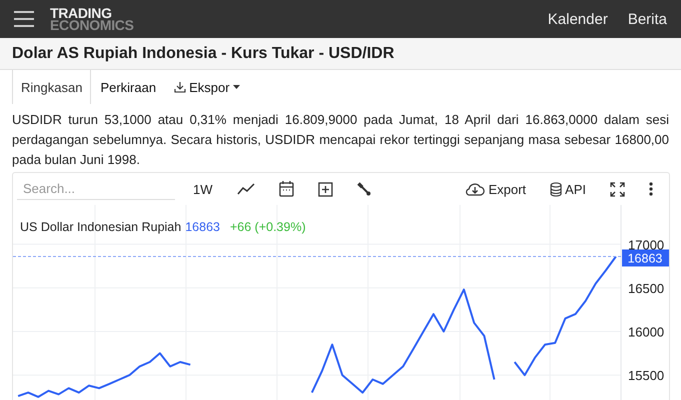 The height and width of the screenshot is (400, 681). Describe the element at coordinates (203, 53) in the screenshot. I see `page-title: Dolar AS Rupiah Indonesia - Kurs Tukar - USD/IDR` at that location.